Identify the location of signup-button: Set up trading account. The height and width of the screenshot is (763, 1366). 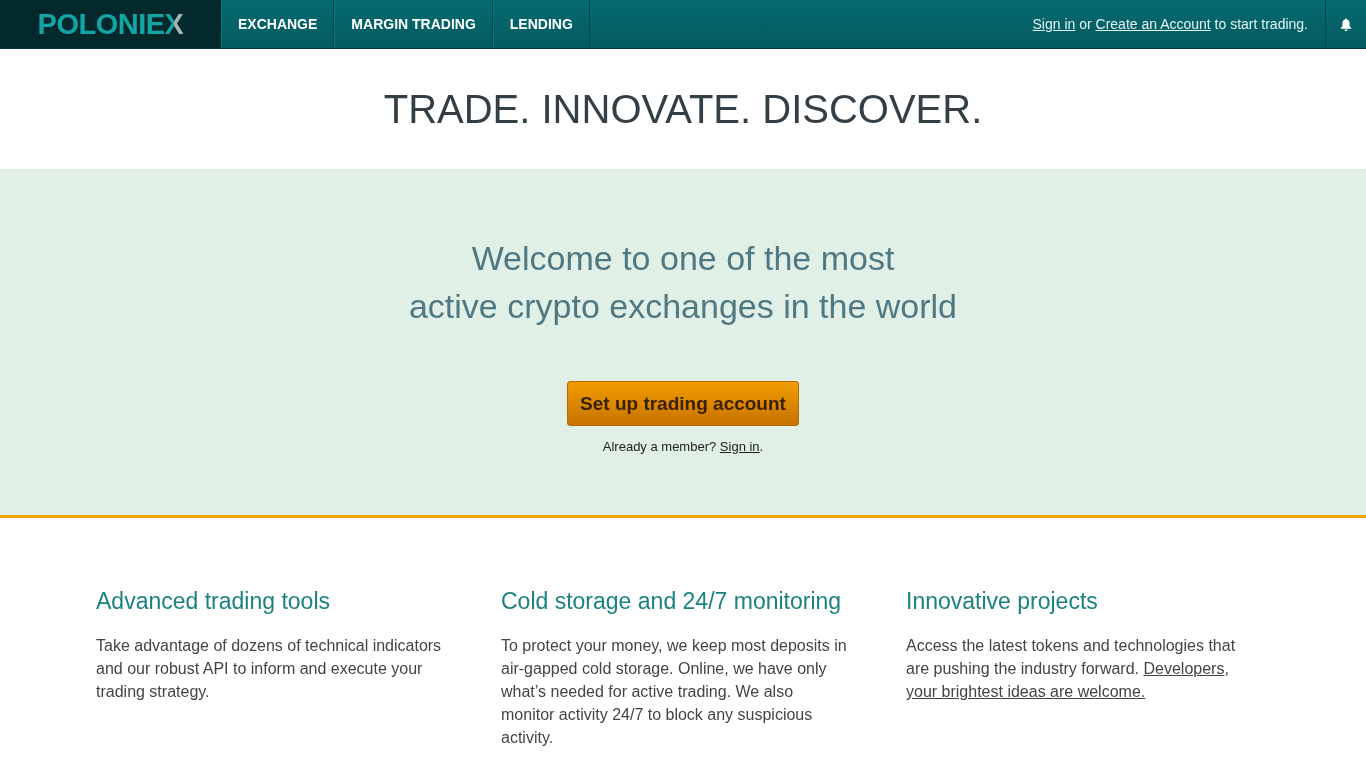
(683, 403).